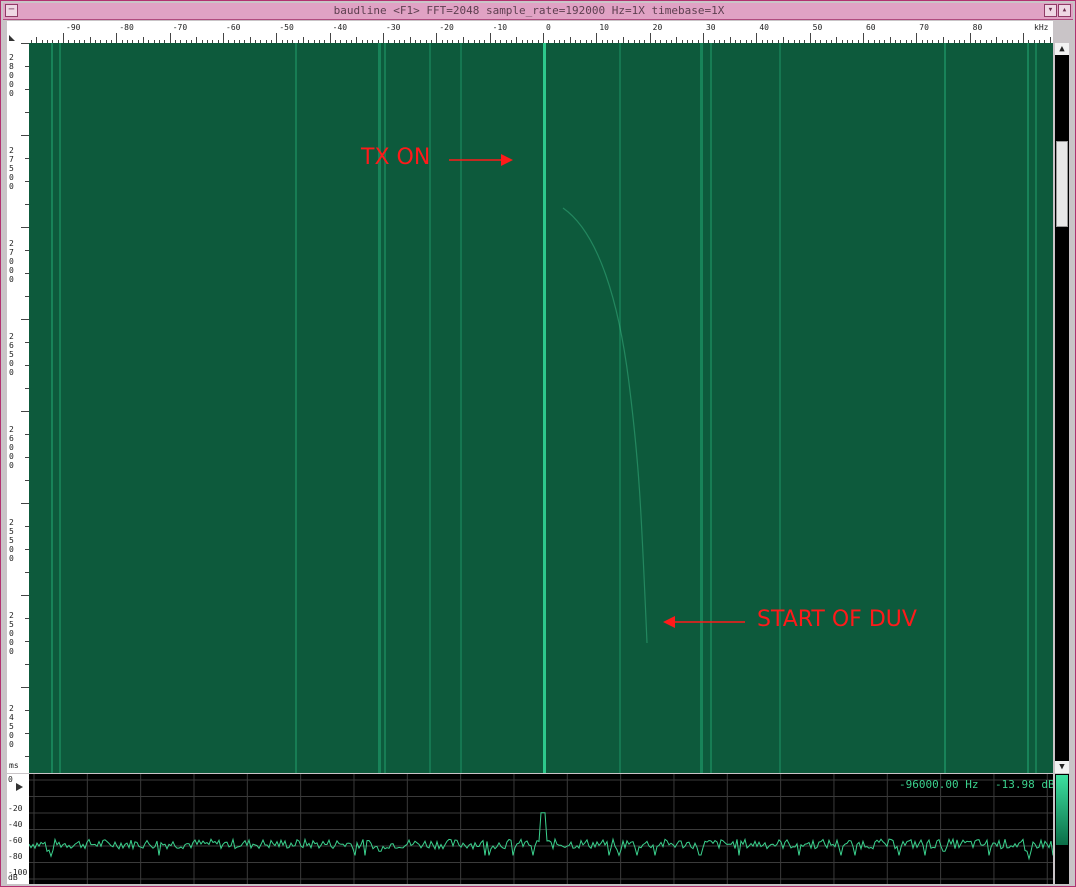 The height and width of the screenshot is (887, 1076). I want to click on freq-label: -90, so click(73, 27).